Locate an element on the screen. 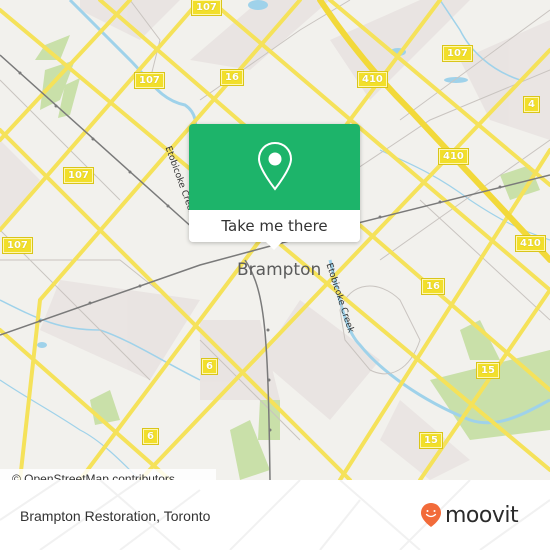 Image resolution: width=550 pixels, height=550 pixels. location-popup: Take me there is located at coordinates (274, 187).